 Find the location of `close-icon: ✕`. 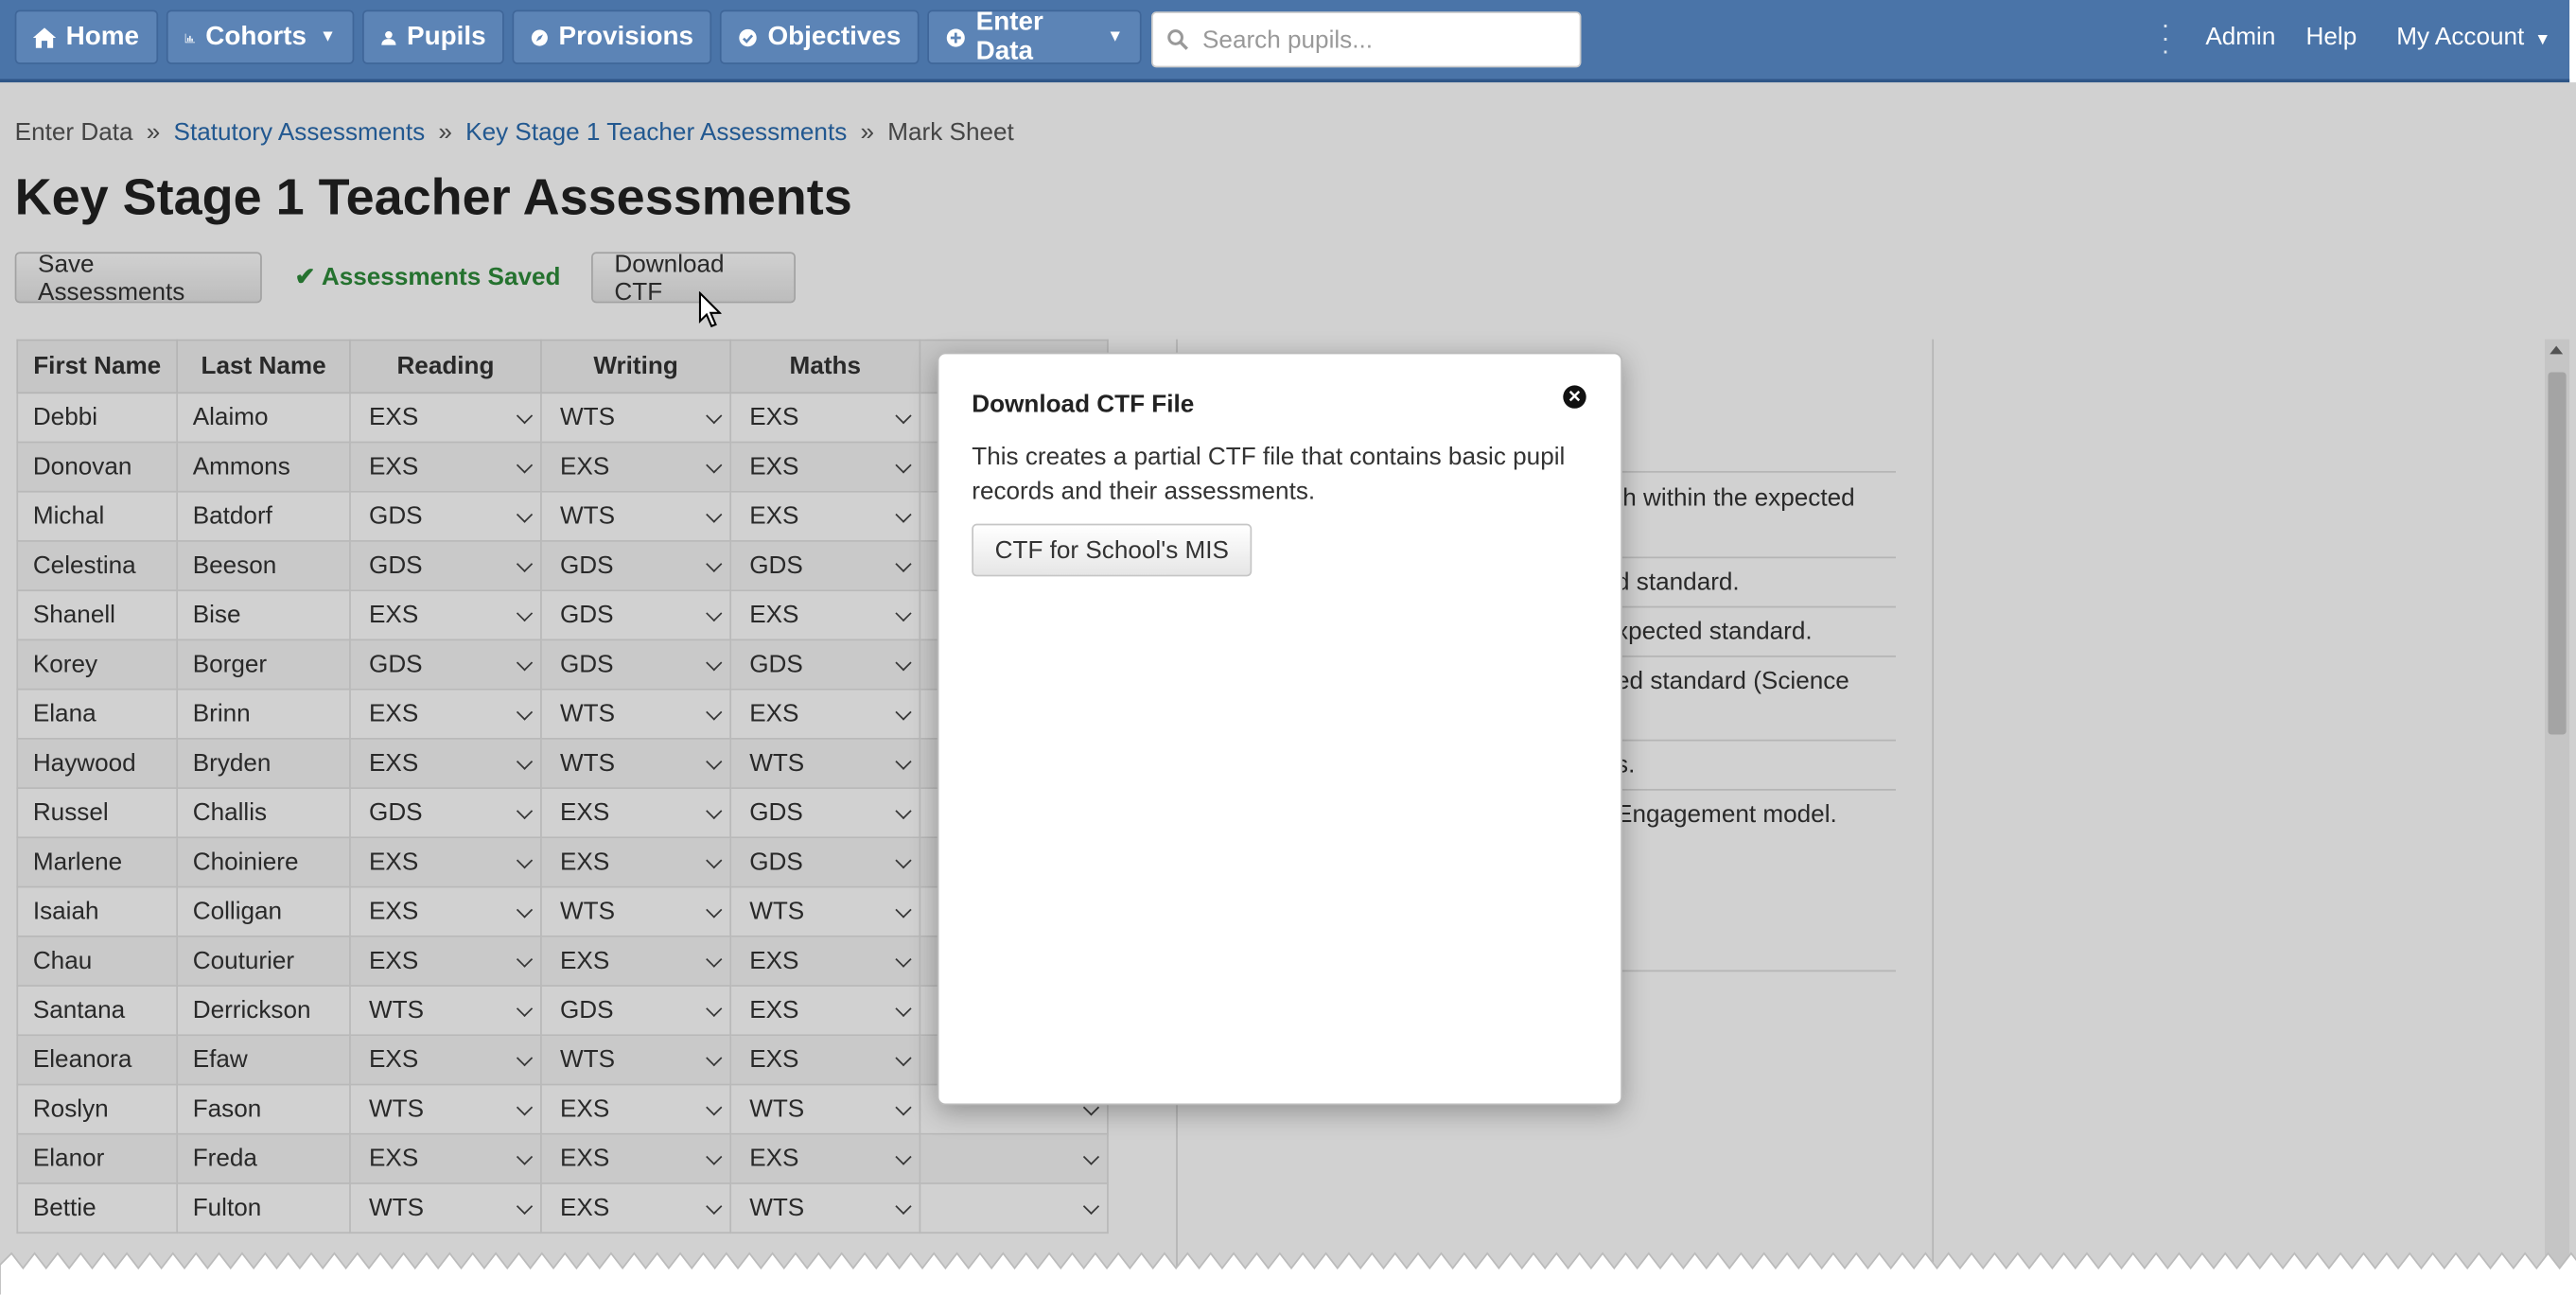

close-icon: ✕ is located at coordinates (1574, 397).